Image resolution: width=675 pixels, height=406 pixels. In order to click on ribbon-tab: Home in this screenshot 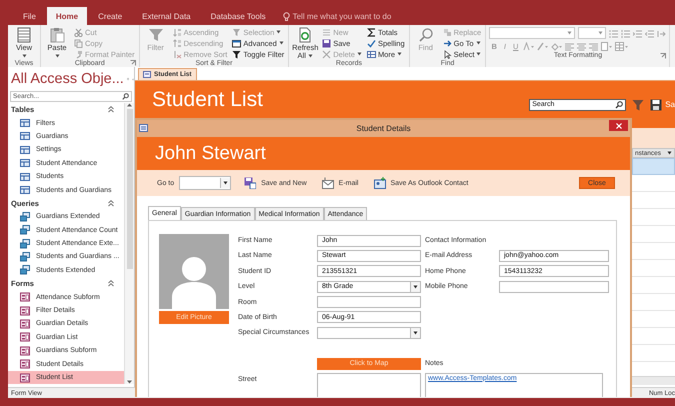, I will do `click(67, 16)`.